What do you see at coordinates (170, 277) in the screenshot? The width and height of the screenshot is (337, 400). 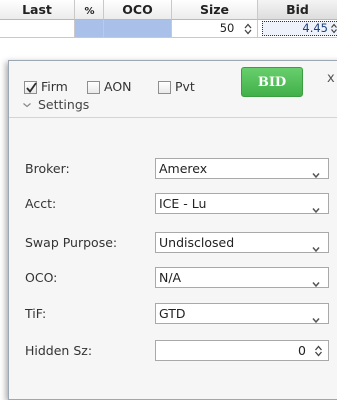 I see `oco-value: N/A` at bounding box center [170, 277].